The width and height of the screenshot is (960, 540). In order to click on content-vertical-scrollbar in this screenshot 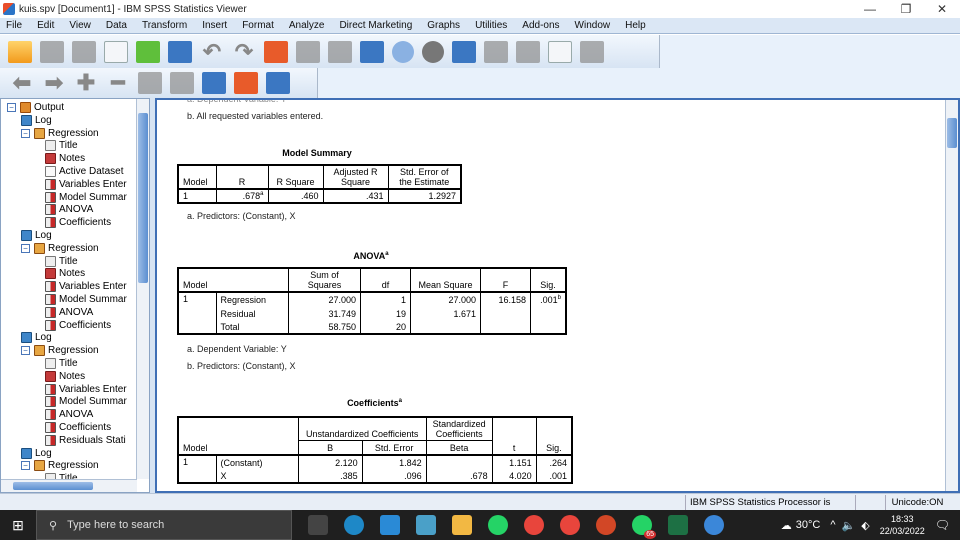, I will do `click(951, 295)`.